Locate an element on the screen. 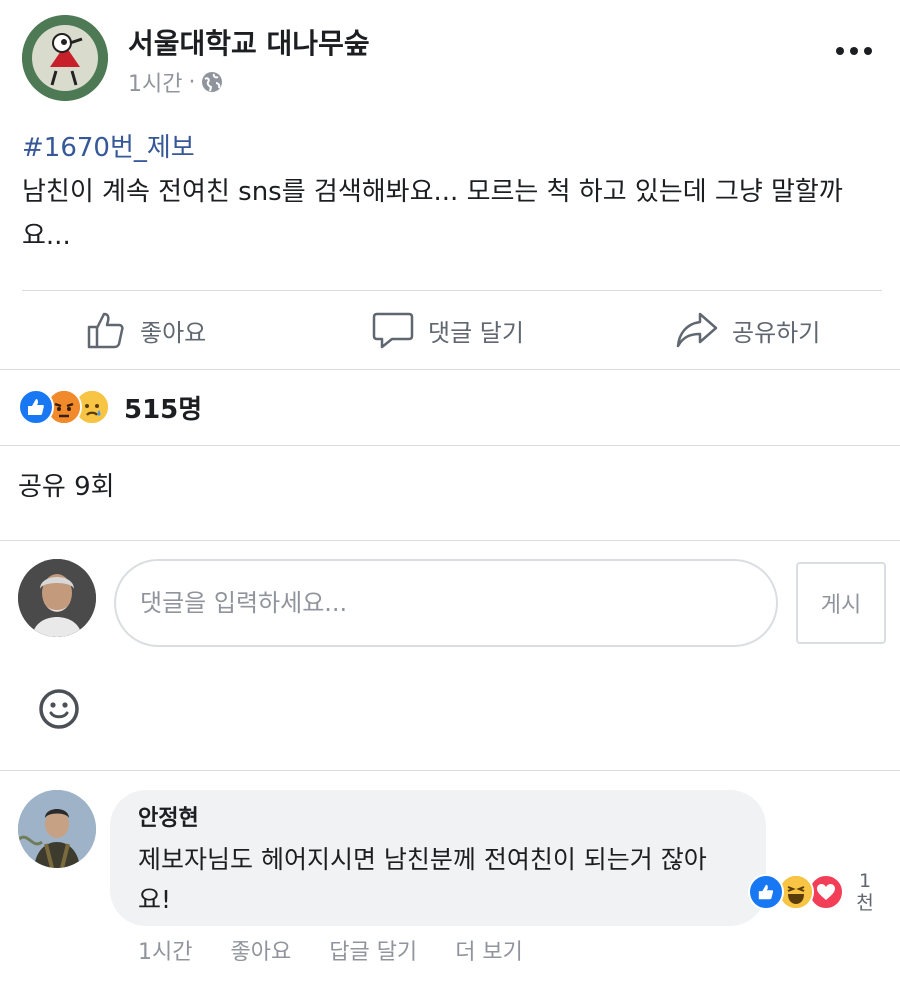 The width and height of the screenshot is (900, 983). comment-reactions: 1천 is located at coordinates (813, 892).